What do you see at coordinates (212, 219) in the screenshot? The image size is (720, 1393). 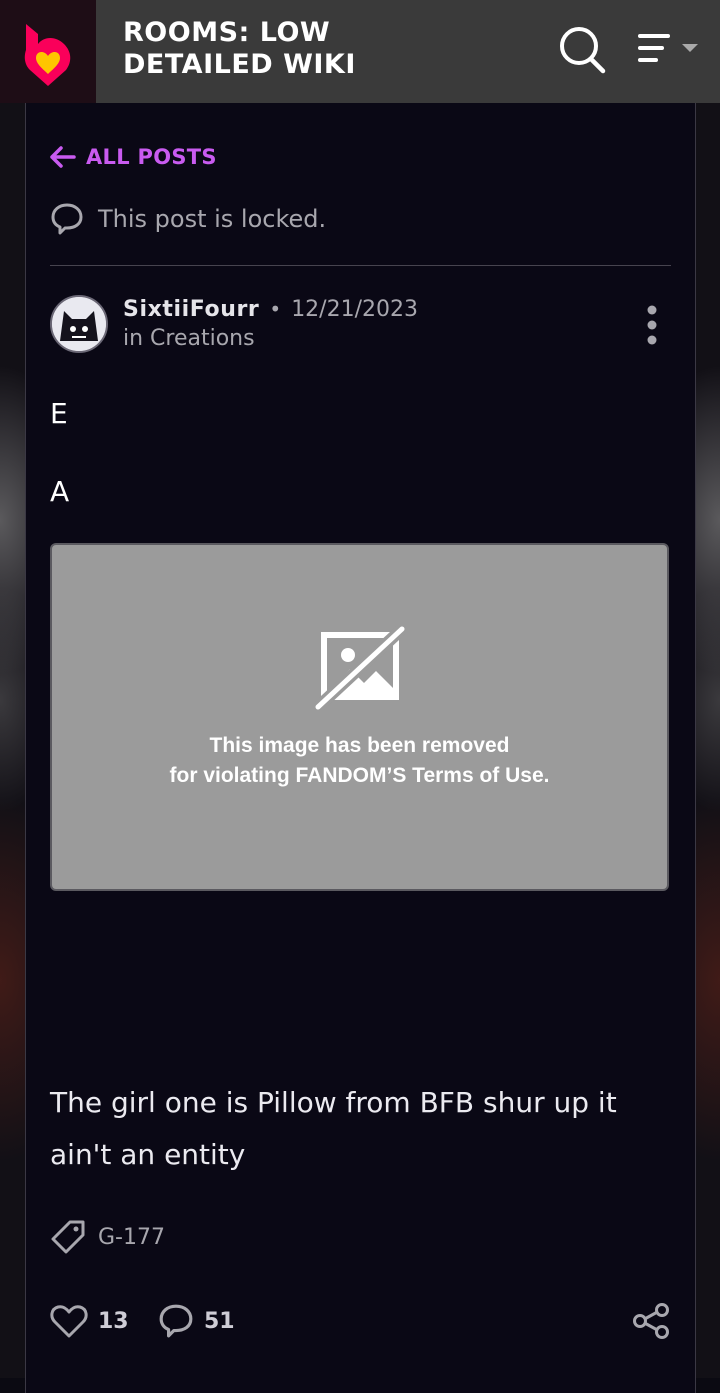 I see `locked-text: This post is locked.` at bounding box center [212, 219].